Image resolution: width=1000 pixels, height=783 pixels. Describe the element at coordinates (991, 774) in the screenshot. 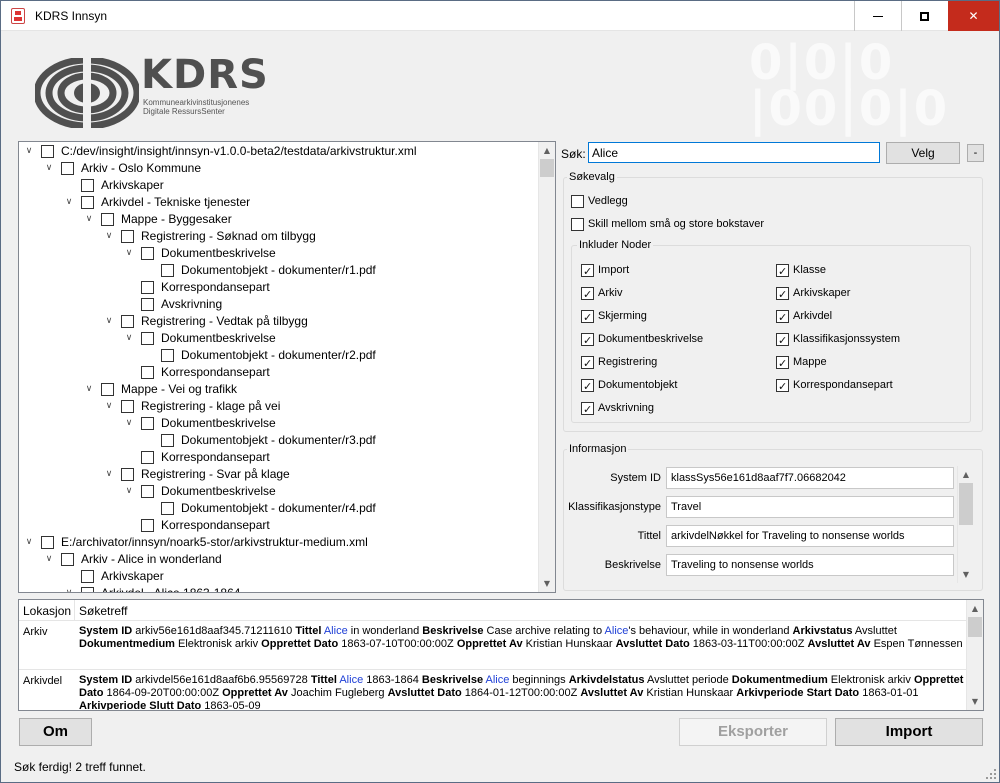

I see `resize-grip-icon` at that location.